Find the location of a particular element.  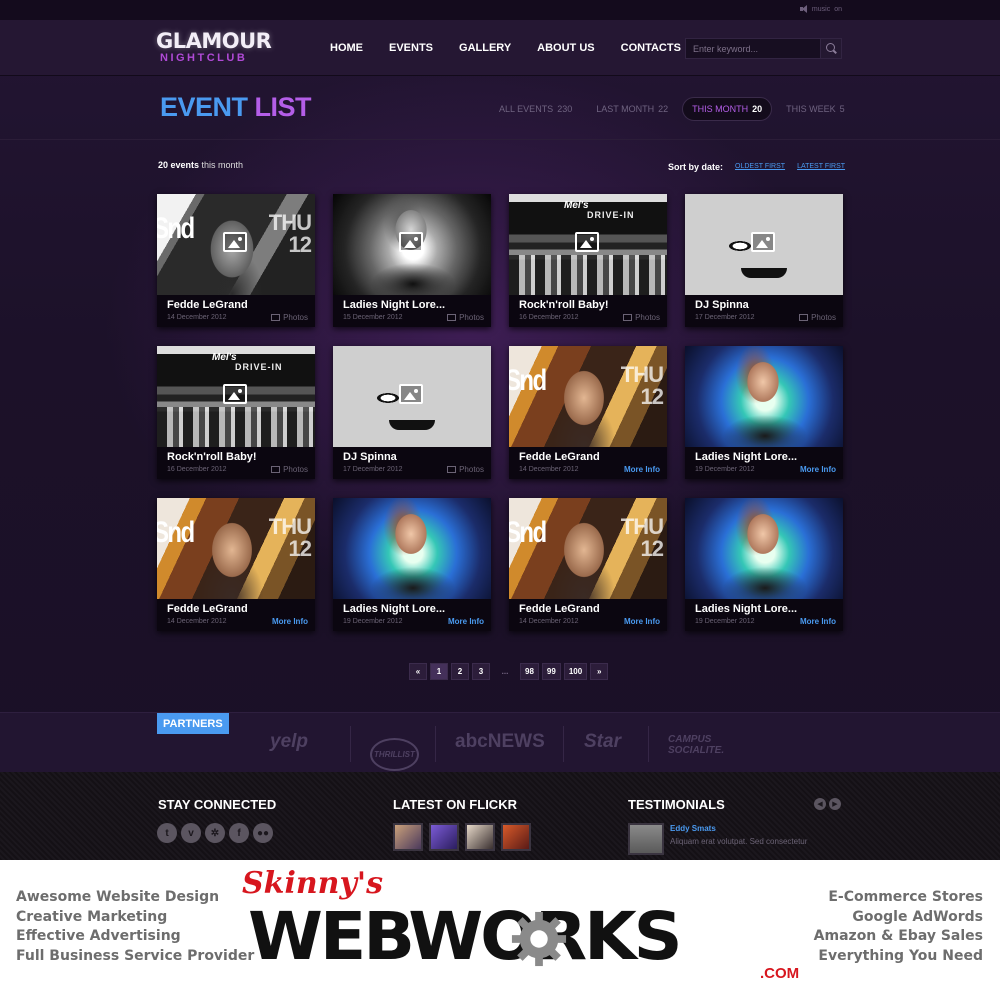

page-button: 98 is located at coordinates (529, 671).